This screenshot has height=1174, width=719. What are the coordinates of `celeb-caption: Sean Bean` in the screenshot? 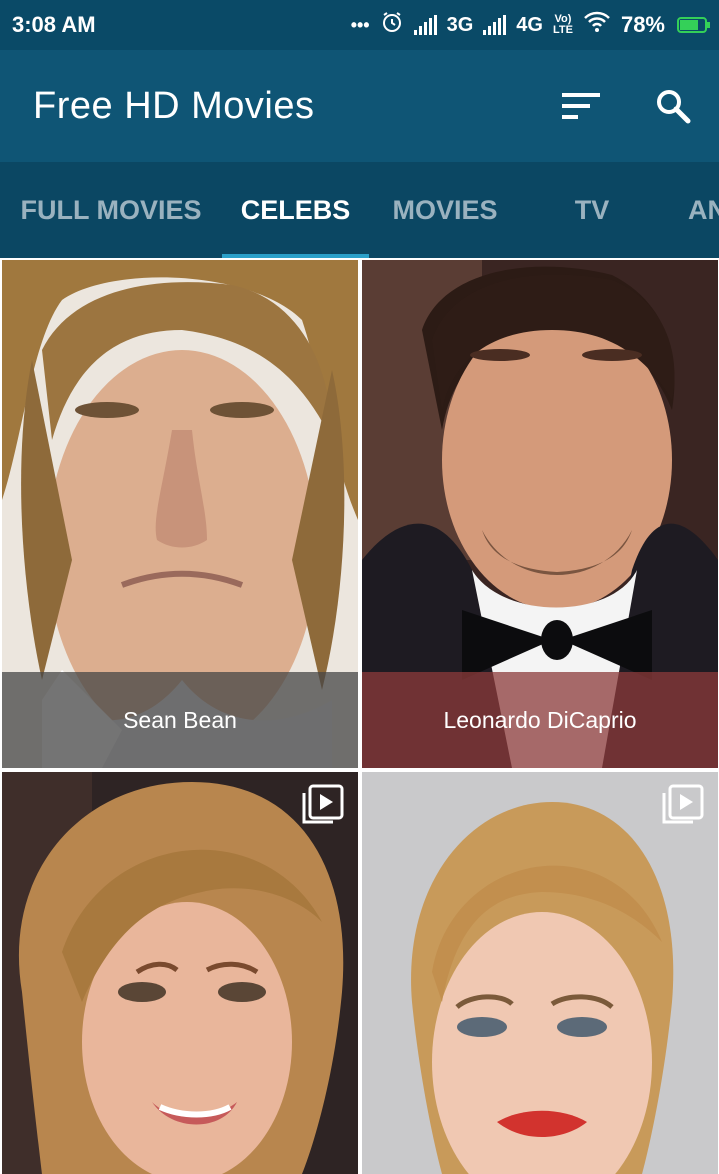 It's located at (180, 720).